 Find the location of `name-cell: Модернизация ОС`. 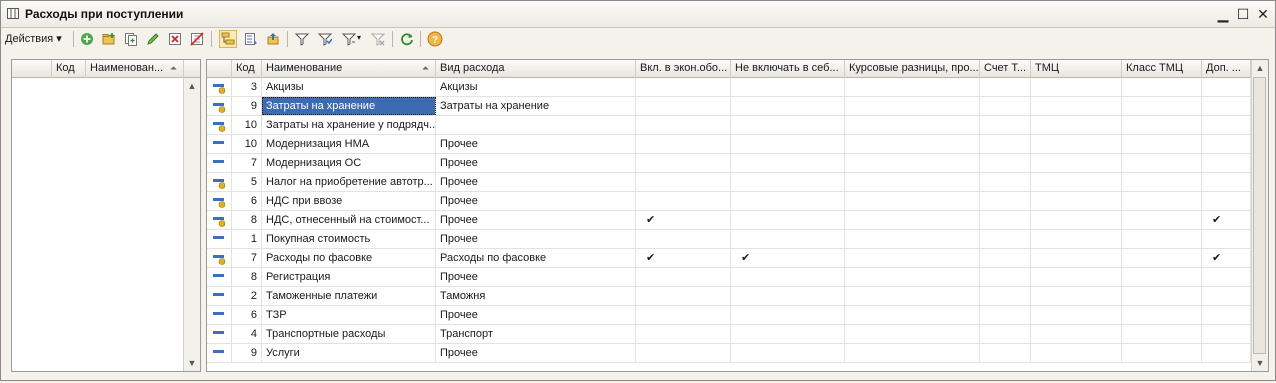

name-cell: Модернизация ОС is located at coordinates (349, 163).